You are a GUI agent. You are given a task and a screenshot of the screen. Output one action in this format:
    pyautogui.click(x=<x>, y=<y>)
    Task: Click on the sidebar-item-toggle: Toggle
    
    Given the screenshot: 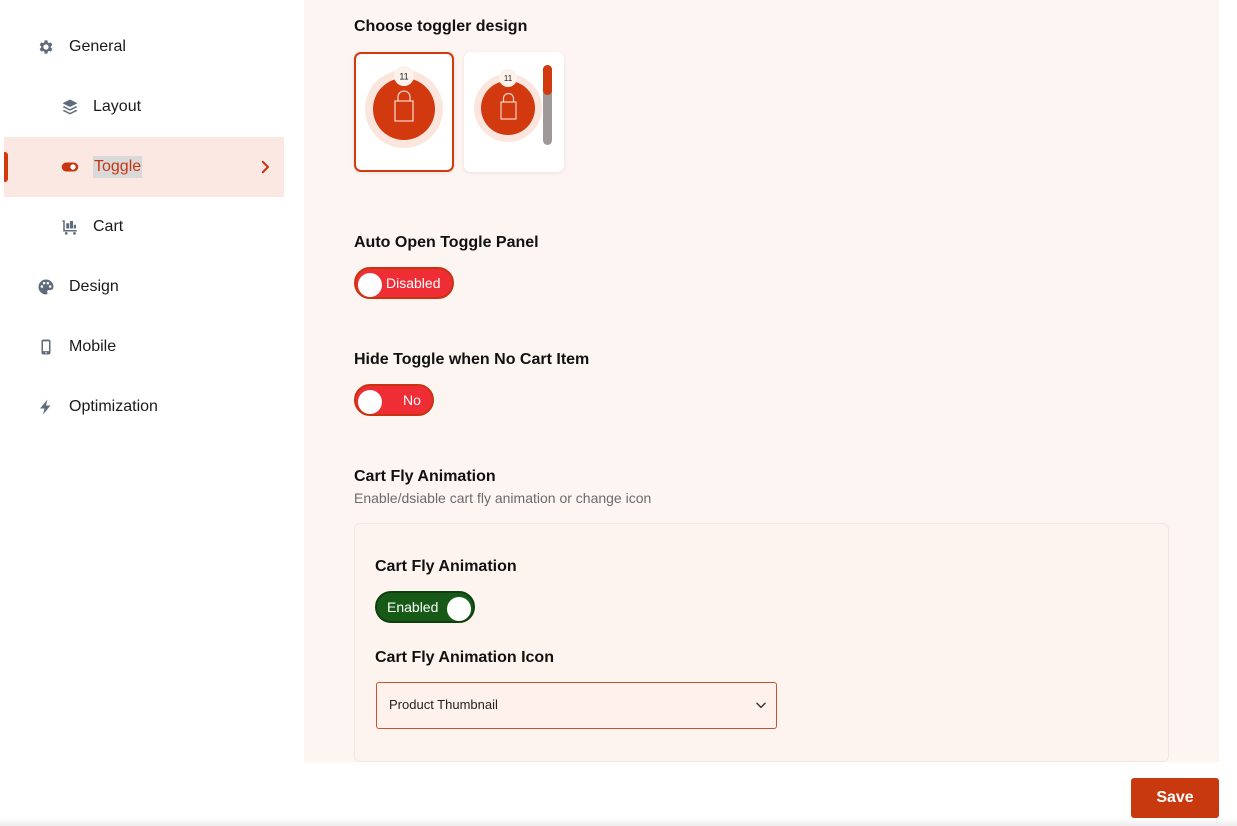 What is the action you would take?
    pyautogui.click(x=144, y=167)
    